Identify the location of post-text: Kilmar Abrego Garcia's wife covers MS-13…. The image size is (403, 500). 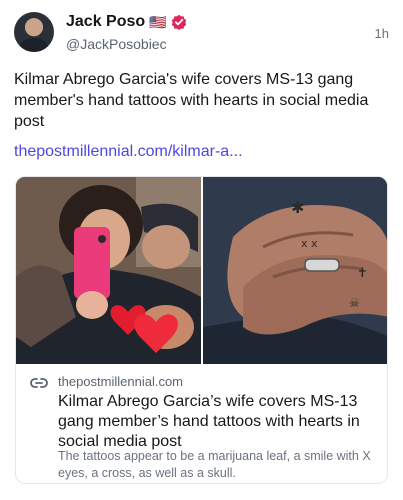
(191, 100).